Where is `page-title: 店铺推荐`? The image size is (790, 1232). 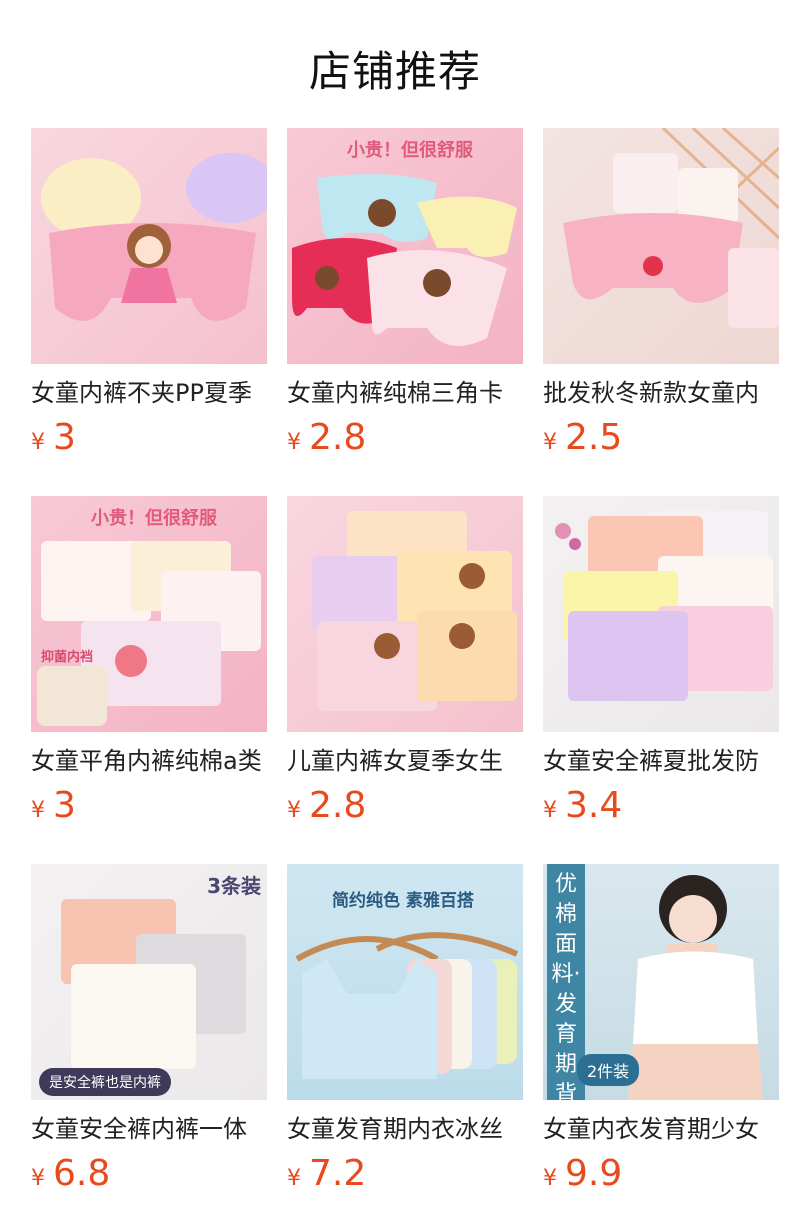 page-title: 店铺推荐 is located at coordinates (394, 71).